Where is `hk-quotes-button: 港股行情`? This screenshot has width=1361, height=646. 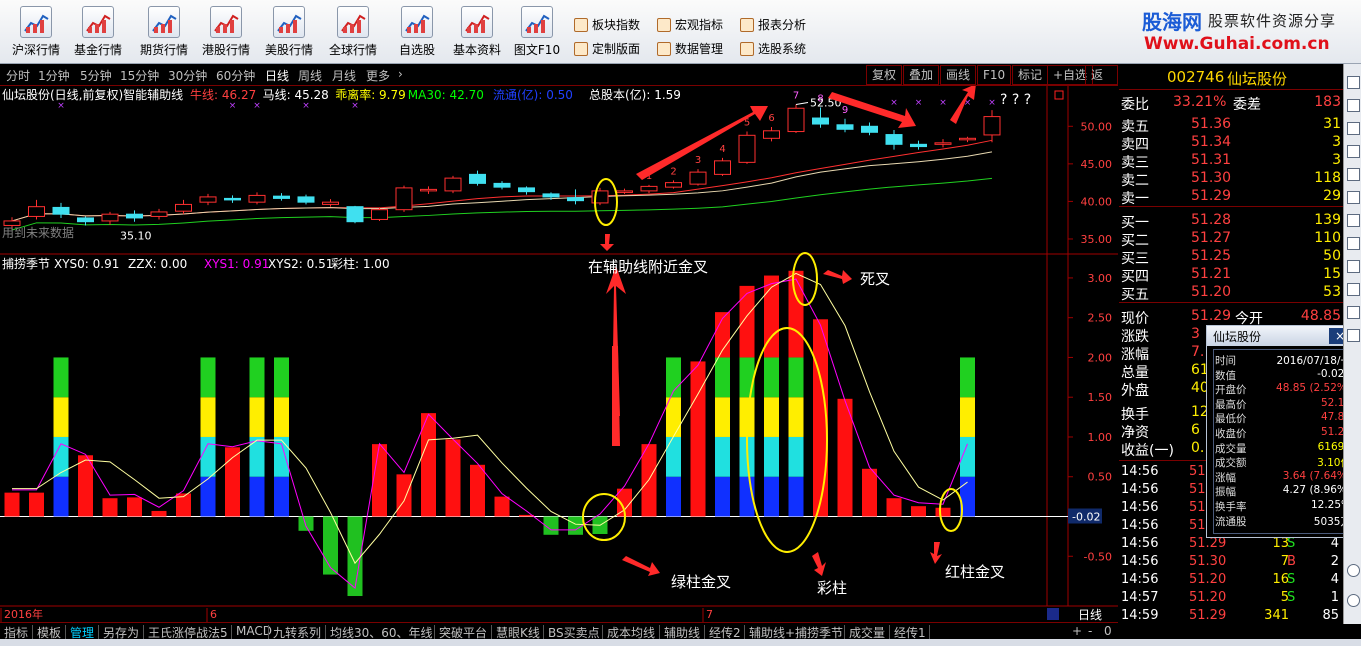 hk-quotes-button: 港股行情 is located at coordinates (226, 33).